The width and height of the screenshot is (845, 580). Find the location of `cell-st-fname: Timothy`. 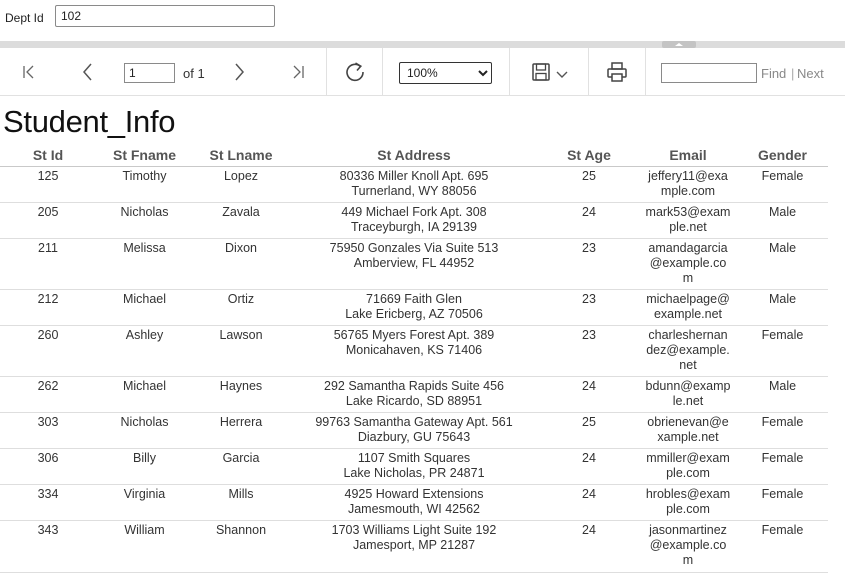

cell-st-fname: Timothy is located at coordinates (144, 184).